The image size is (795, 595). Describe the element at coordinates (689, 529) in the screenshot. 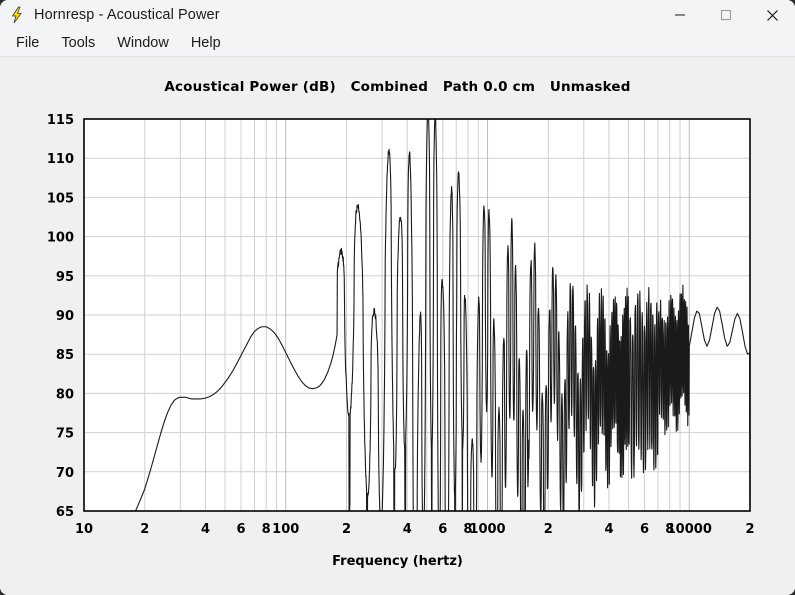

I see `svg-text: 10000` at that location.